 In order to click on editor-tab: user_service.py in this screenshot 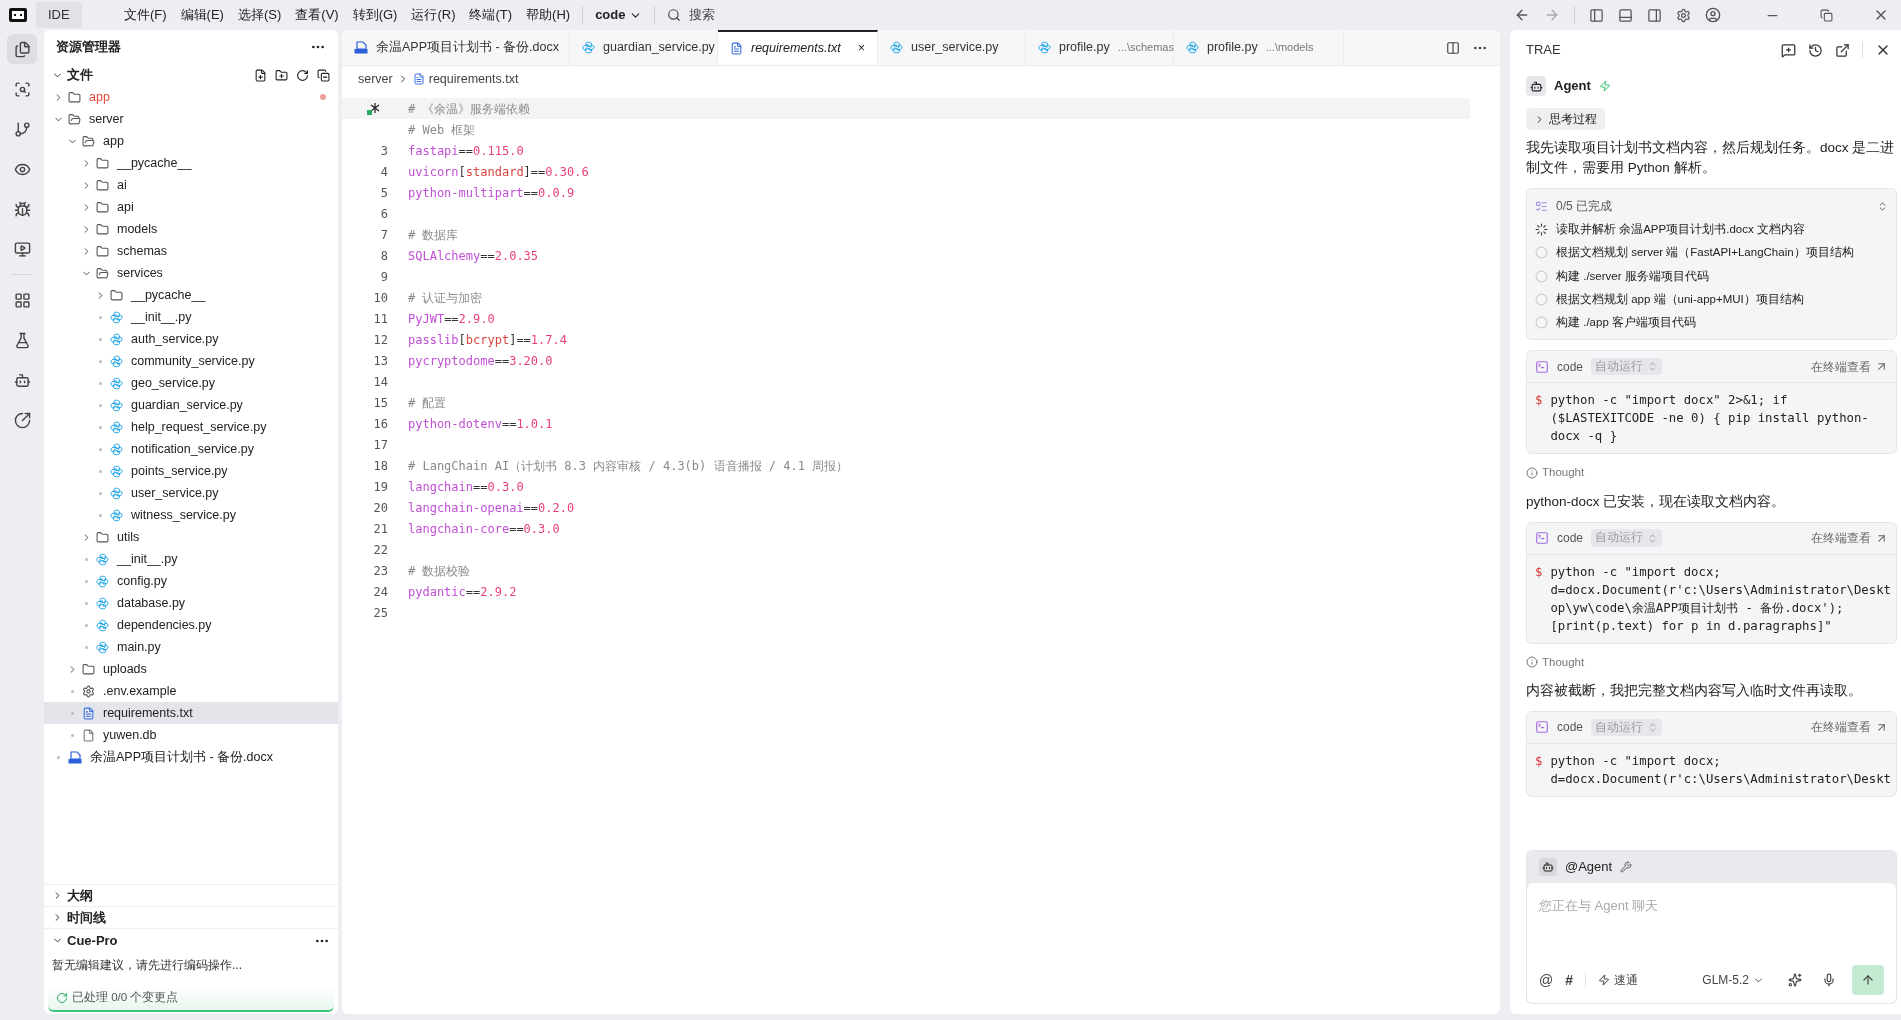, I will do `click(952, 47)`.